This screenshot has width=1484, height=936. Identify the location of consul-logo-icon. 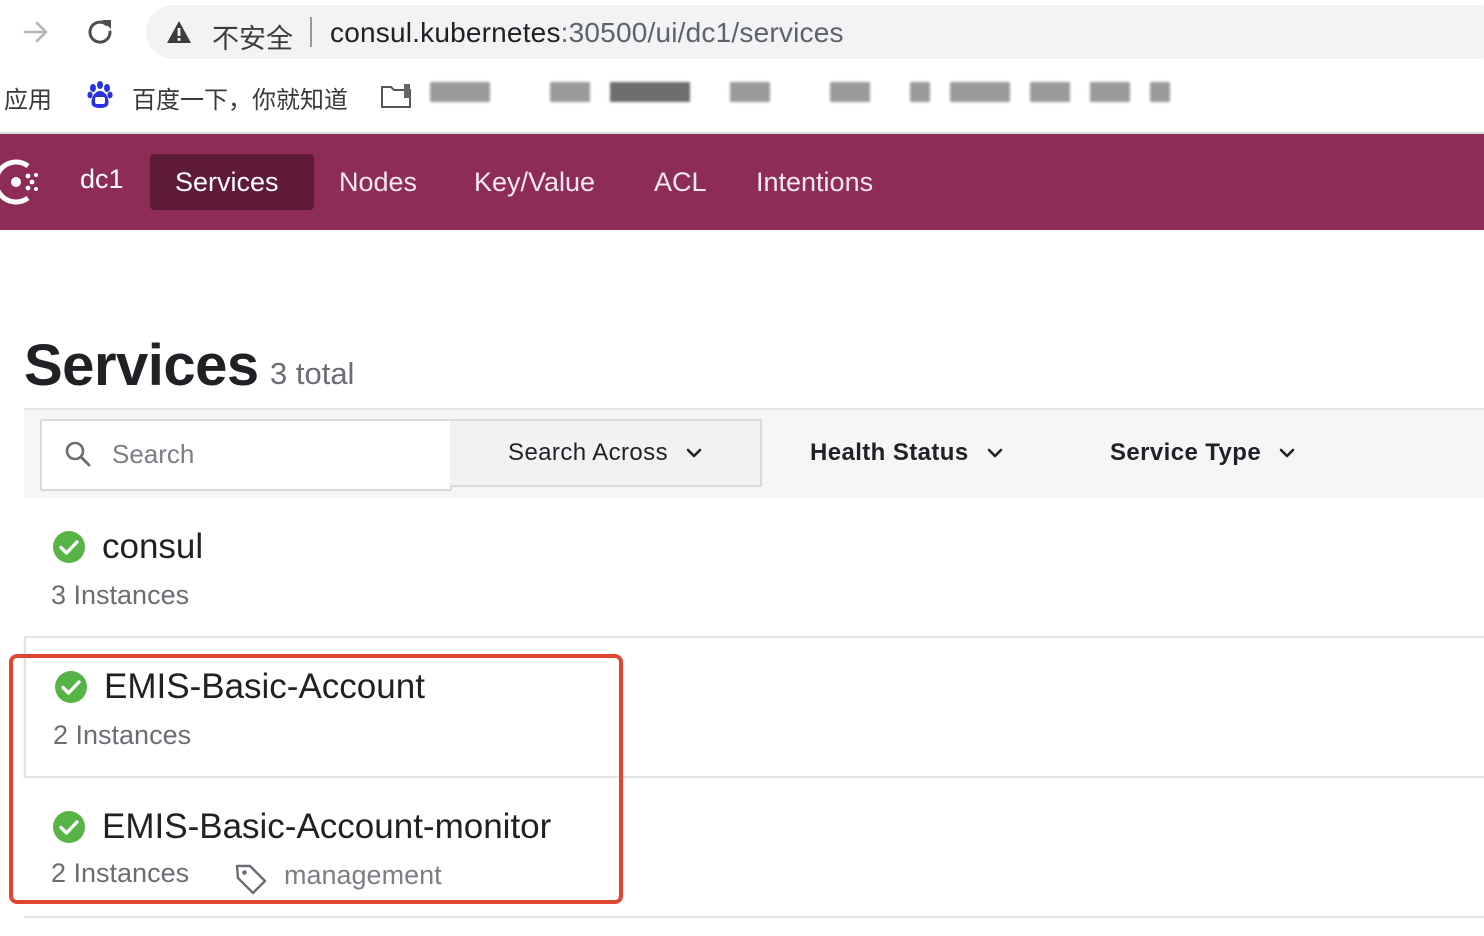
(22, 182).